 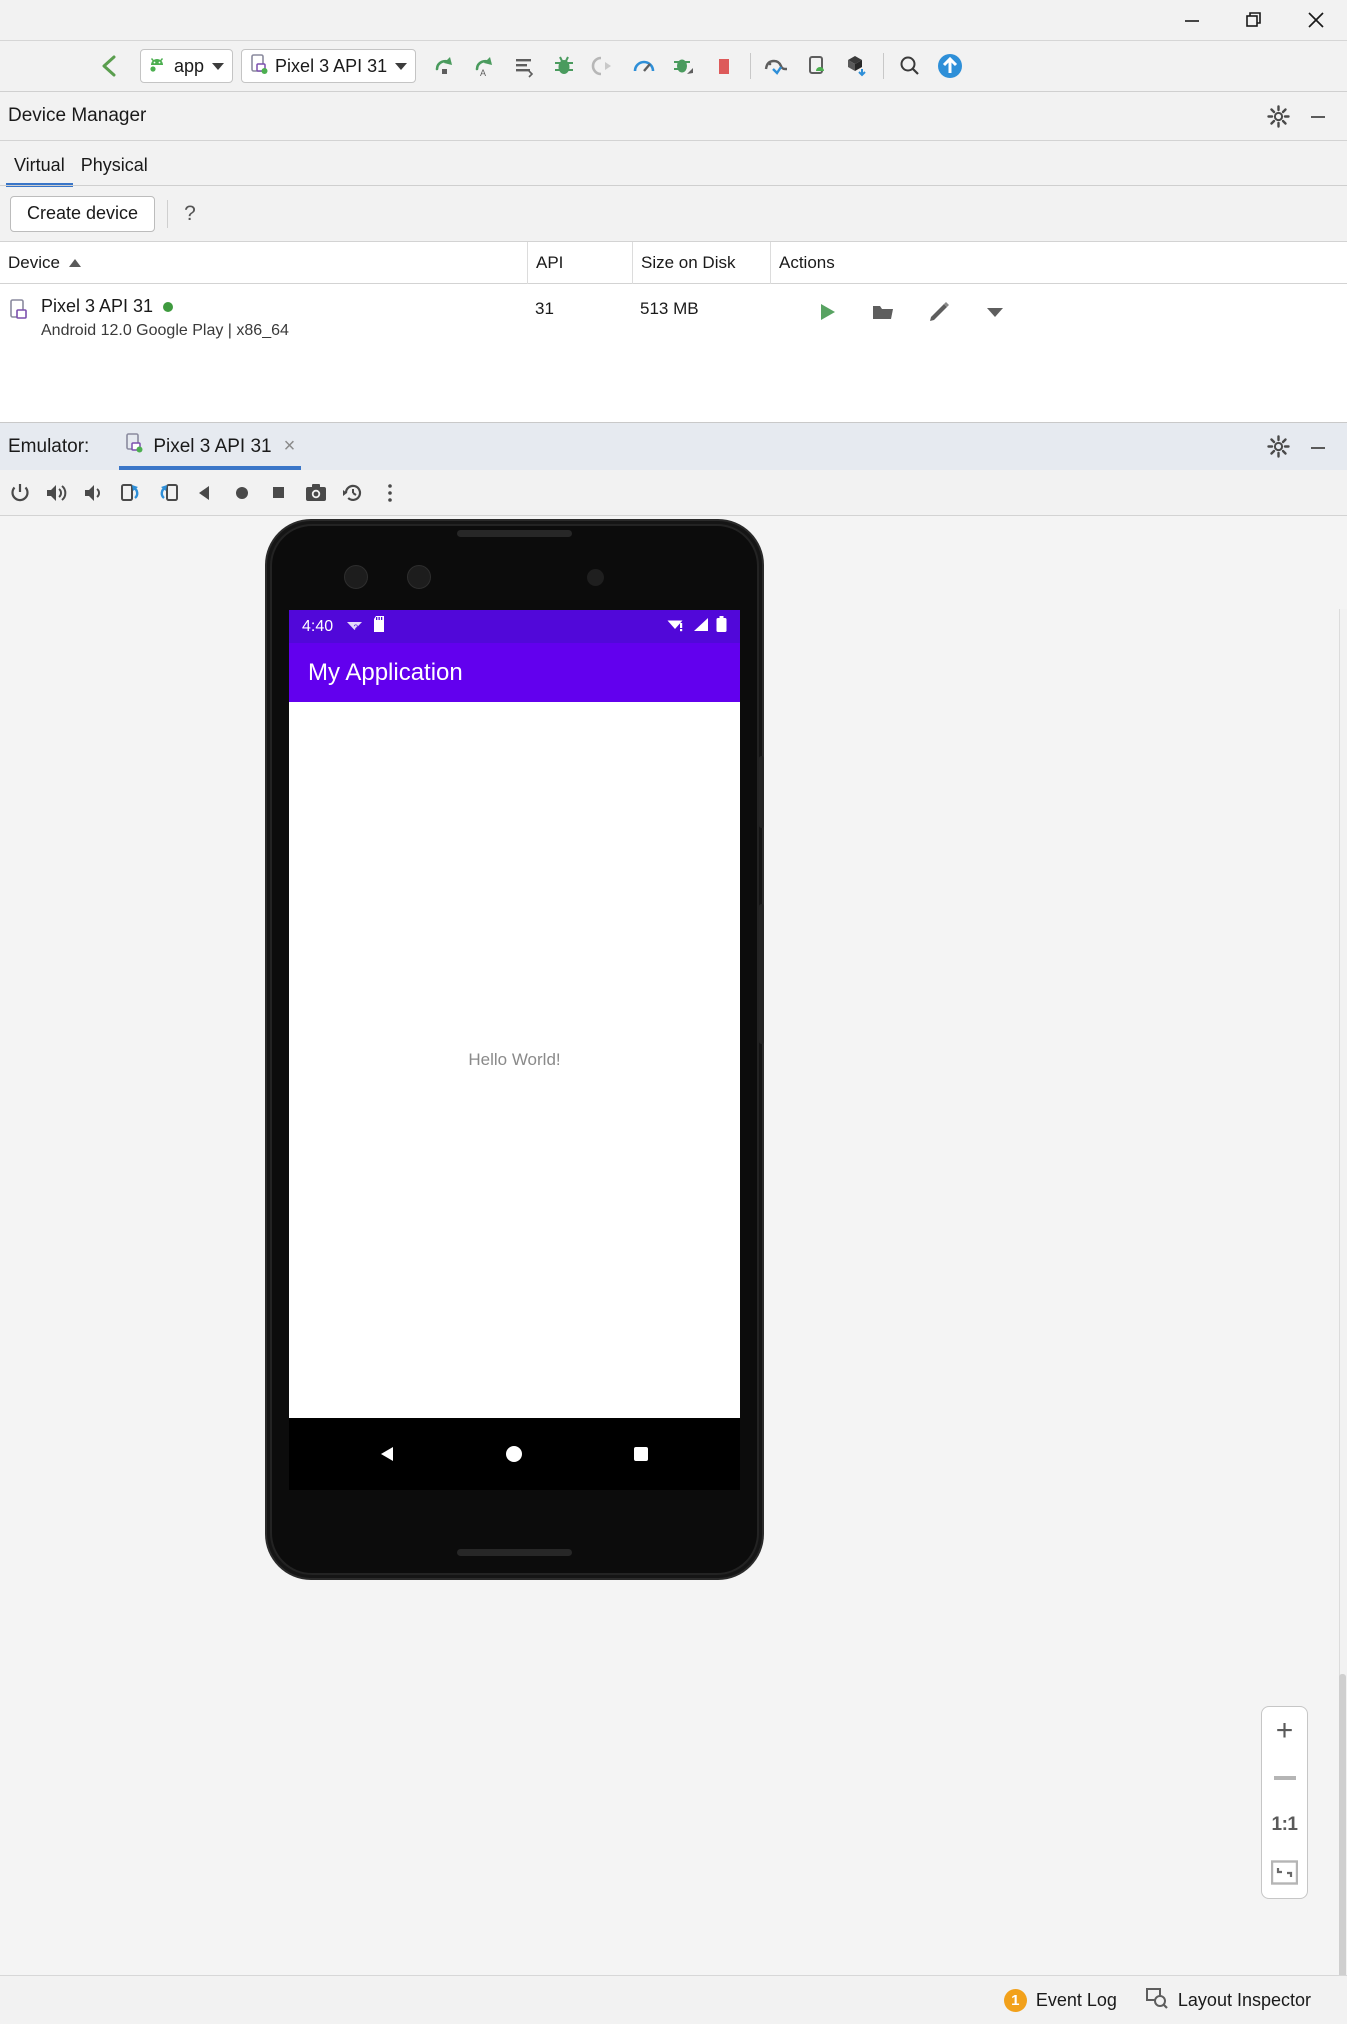 What do you see at coordinates (94, 493) in the screenshot?
I see `volume-down-icon` at bounding box center [94, 493].